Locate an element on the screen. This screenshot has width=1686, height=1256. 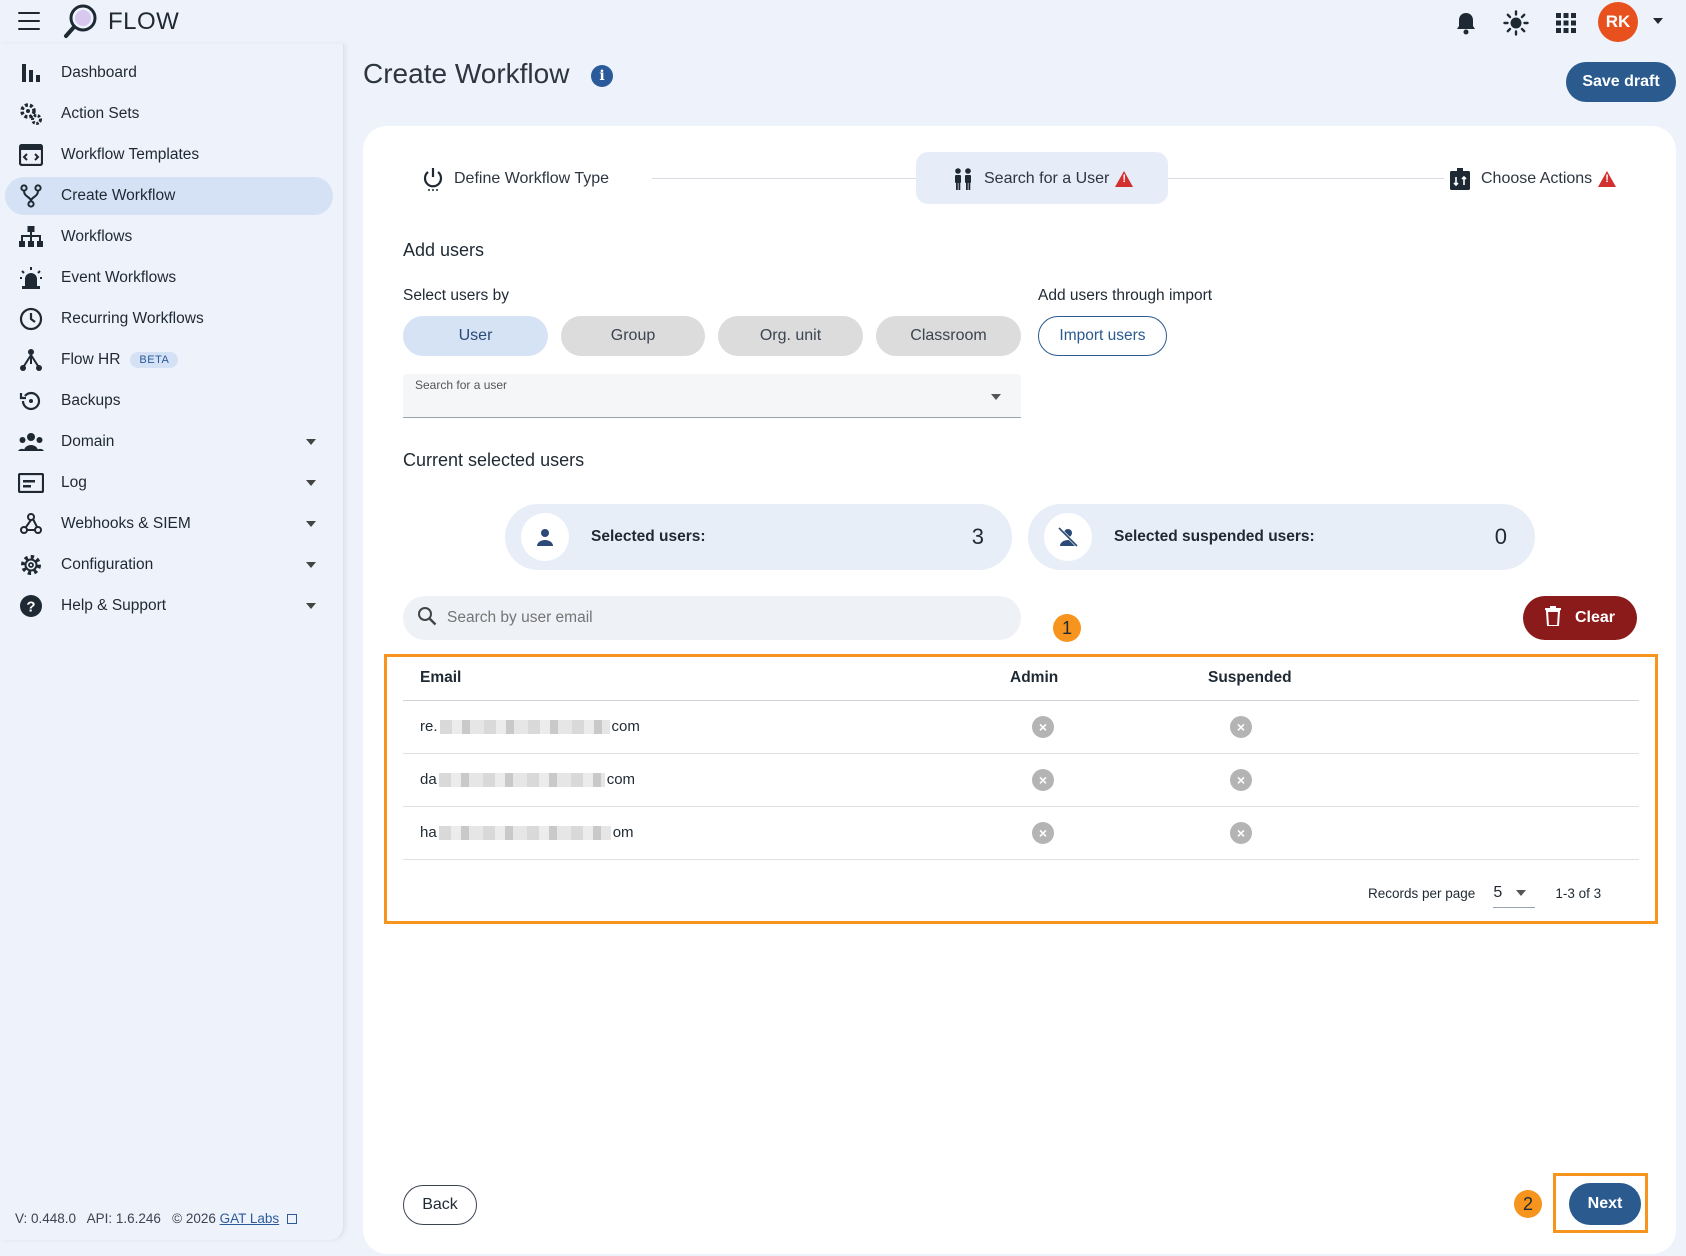
email-cell: ha om is located at coordinates (706, 833).